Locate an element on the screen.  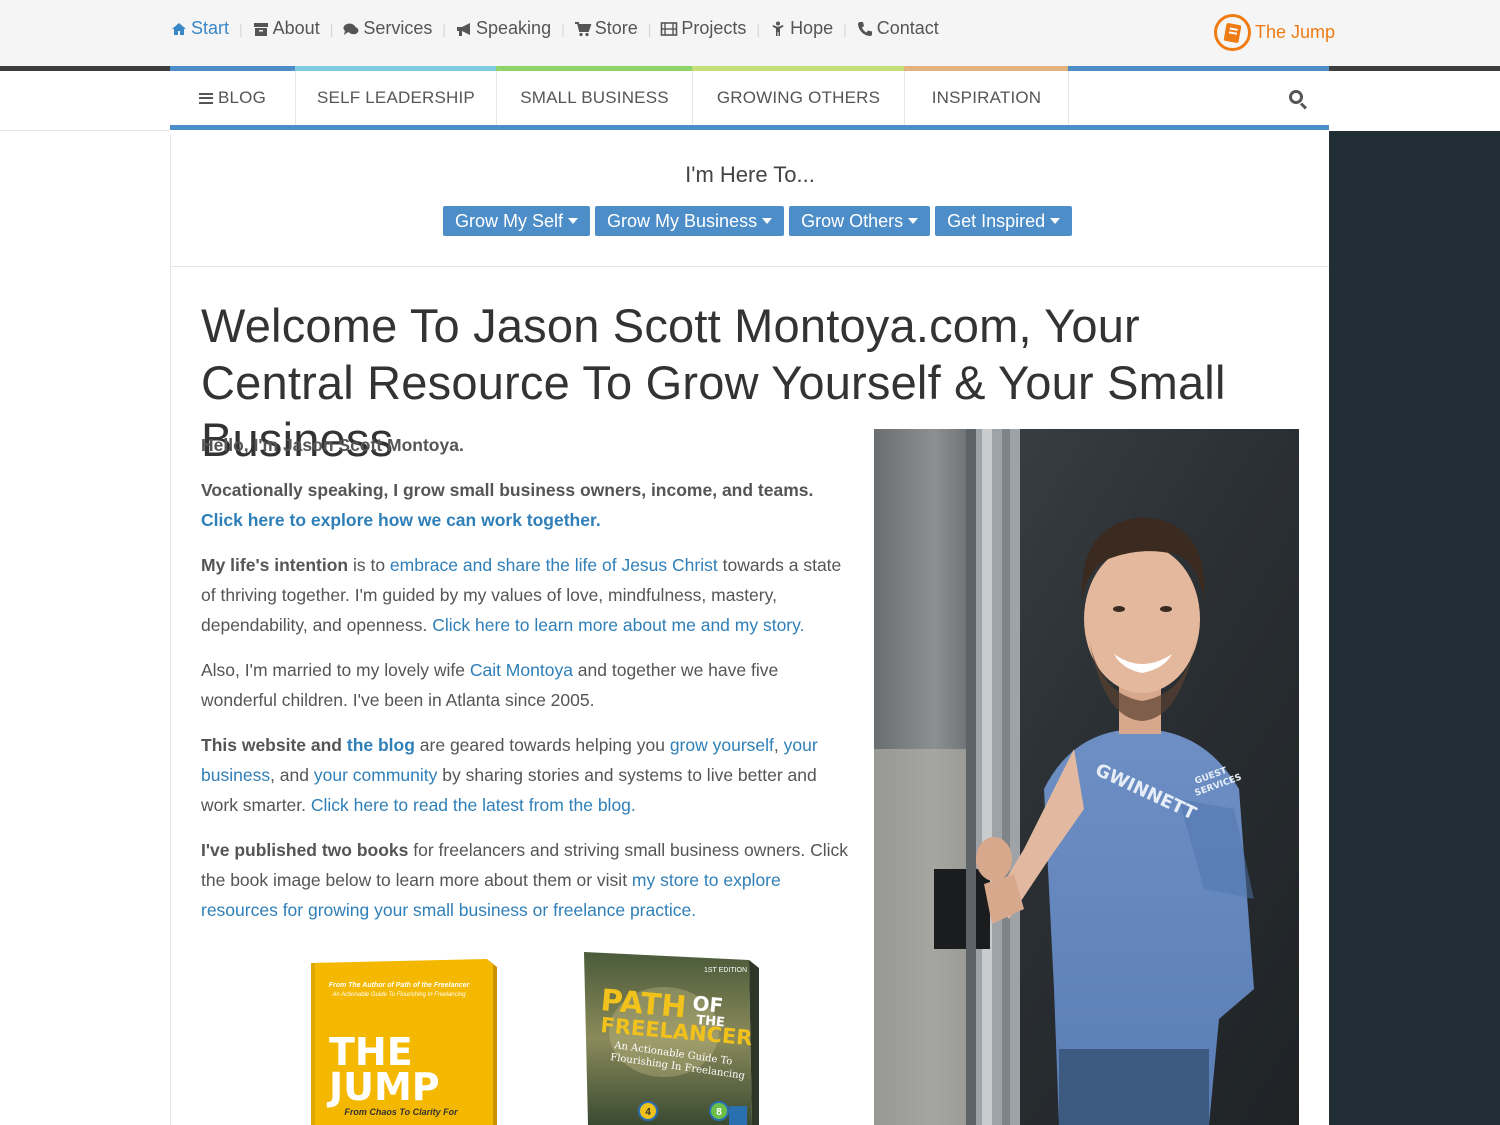
comma: , is located at coordinates (778, 745).